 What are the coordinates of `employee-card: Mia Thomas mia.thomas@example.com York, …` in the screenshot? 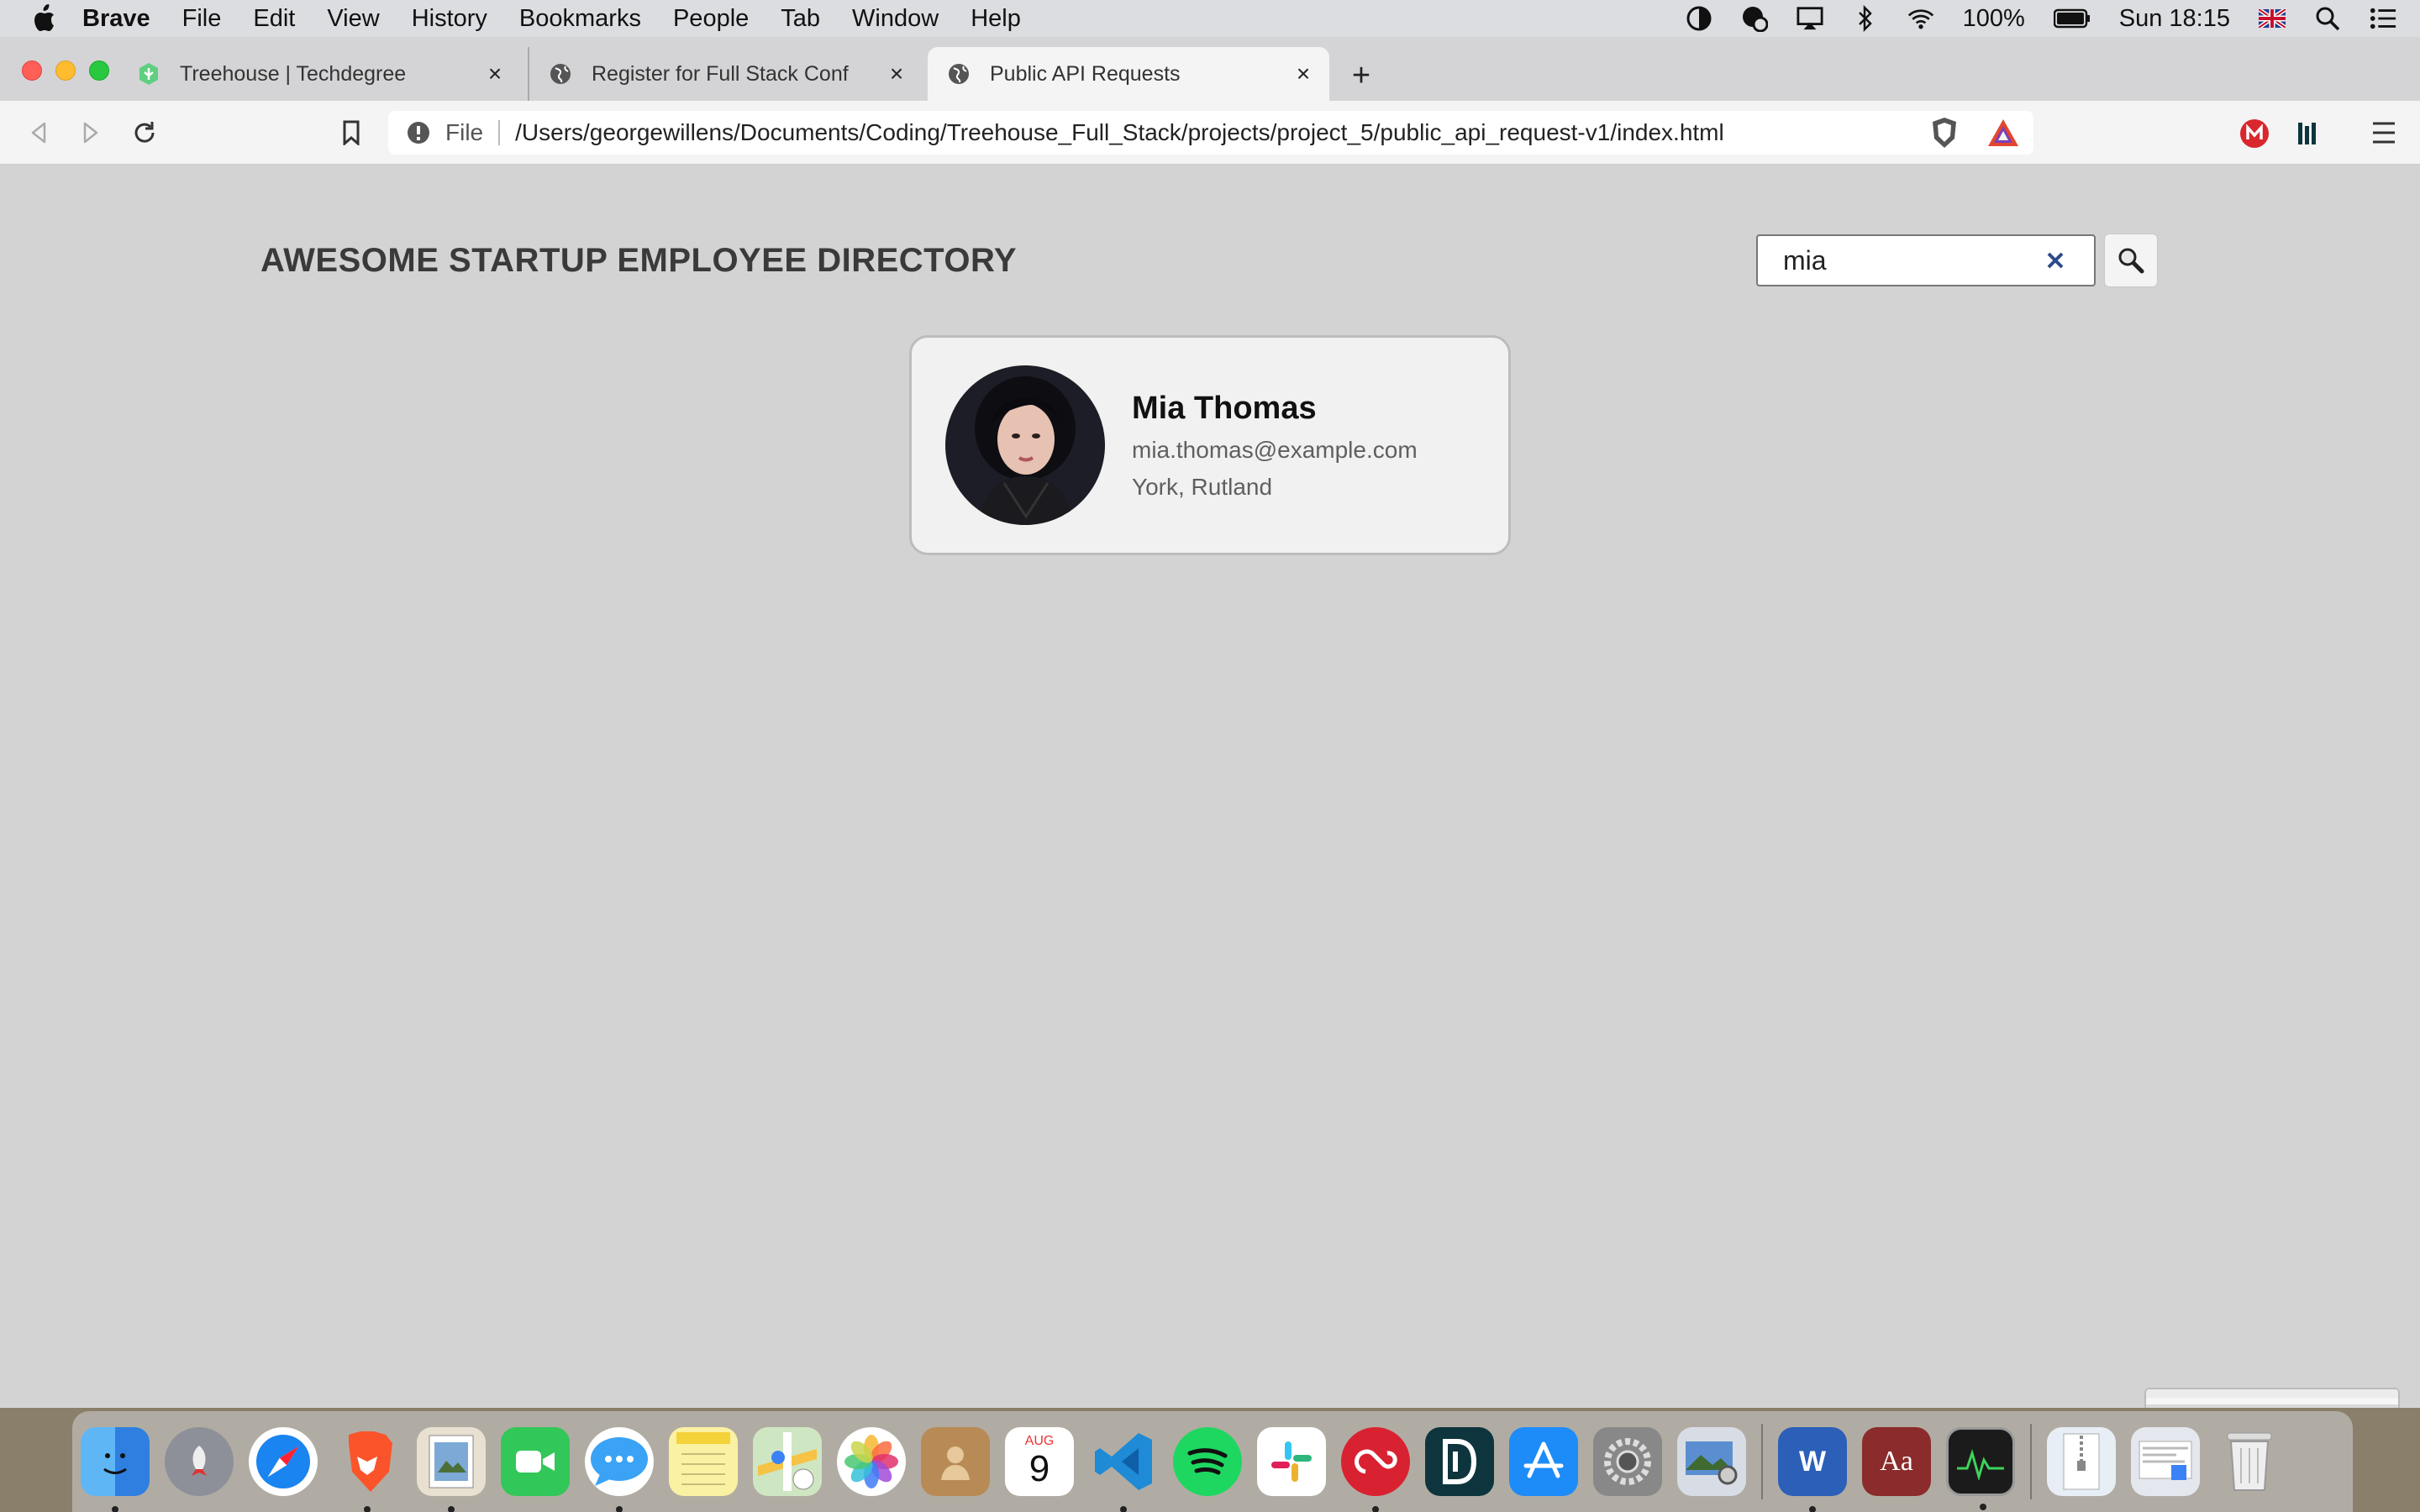 It's located at (1210, 445).